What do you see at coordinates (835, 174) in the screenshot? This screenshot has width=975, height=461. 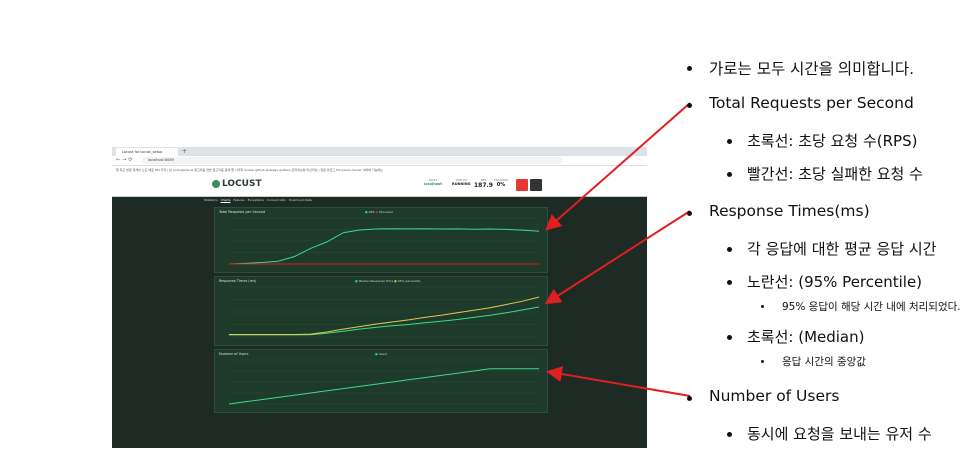 I see `note-line: 빨간선: 초당 실패한 요청 수` at bounding box center [835, 174].